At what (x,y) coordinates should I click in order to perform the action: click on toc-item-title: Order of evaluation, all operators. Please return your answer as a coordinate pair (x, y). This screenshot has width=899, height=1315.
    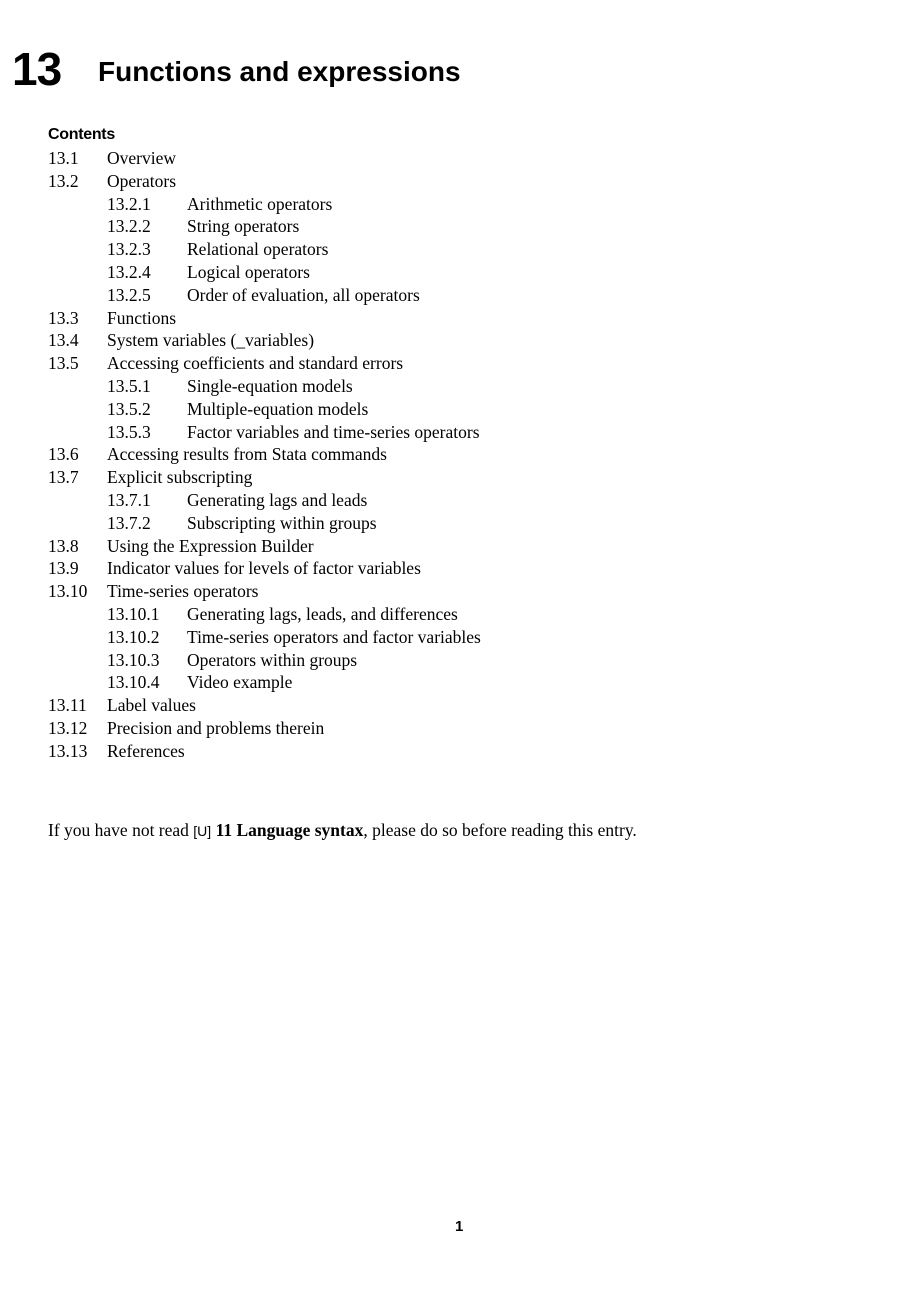
    Looking at the image, I should click on (303, 295).